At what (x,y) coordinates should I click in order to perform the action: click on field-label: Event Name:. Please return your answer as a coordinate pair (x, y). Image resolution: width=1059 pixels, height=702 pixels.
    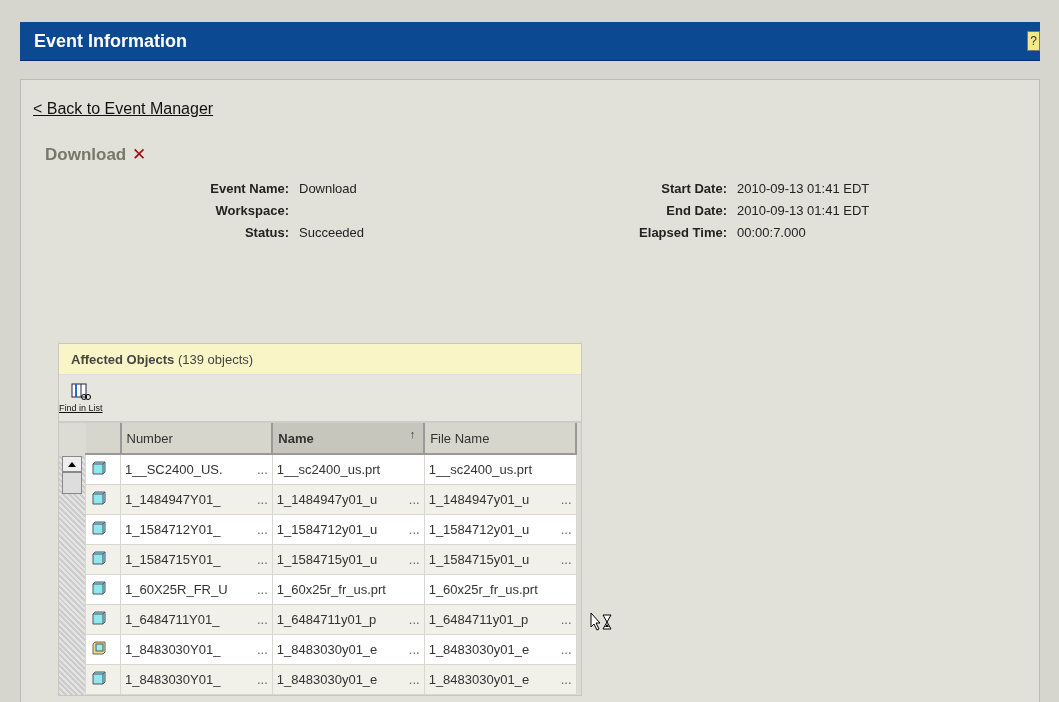
    Looking at the image, I should click on (249, 188).